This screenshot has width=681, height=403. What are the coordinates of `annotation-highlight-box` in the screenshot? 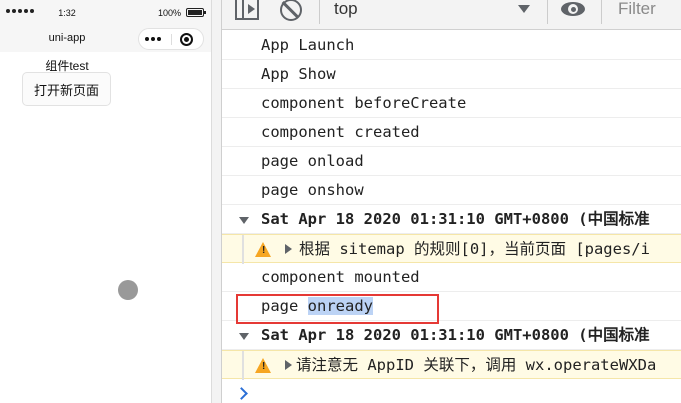 It's located at (337, 309).